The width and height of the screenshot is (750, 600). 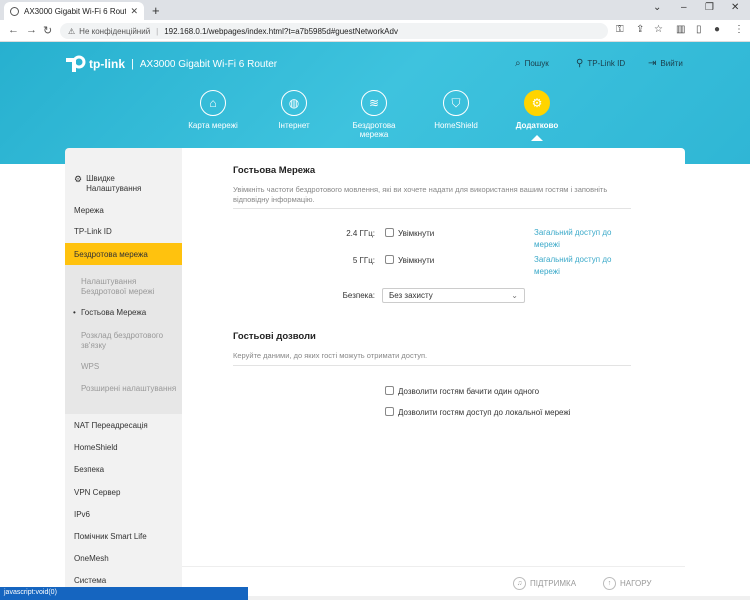 I want to click on close-window-icon: ✕, so click(x=735, y=7).